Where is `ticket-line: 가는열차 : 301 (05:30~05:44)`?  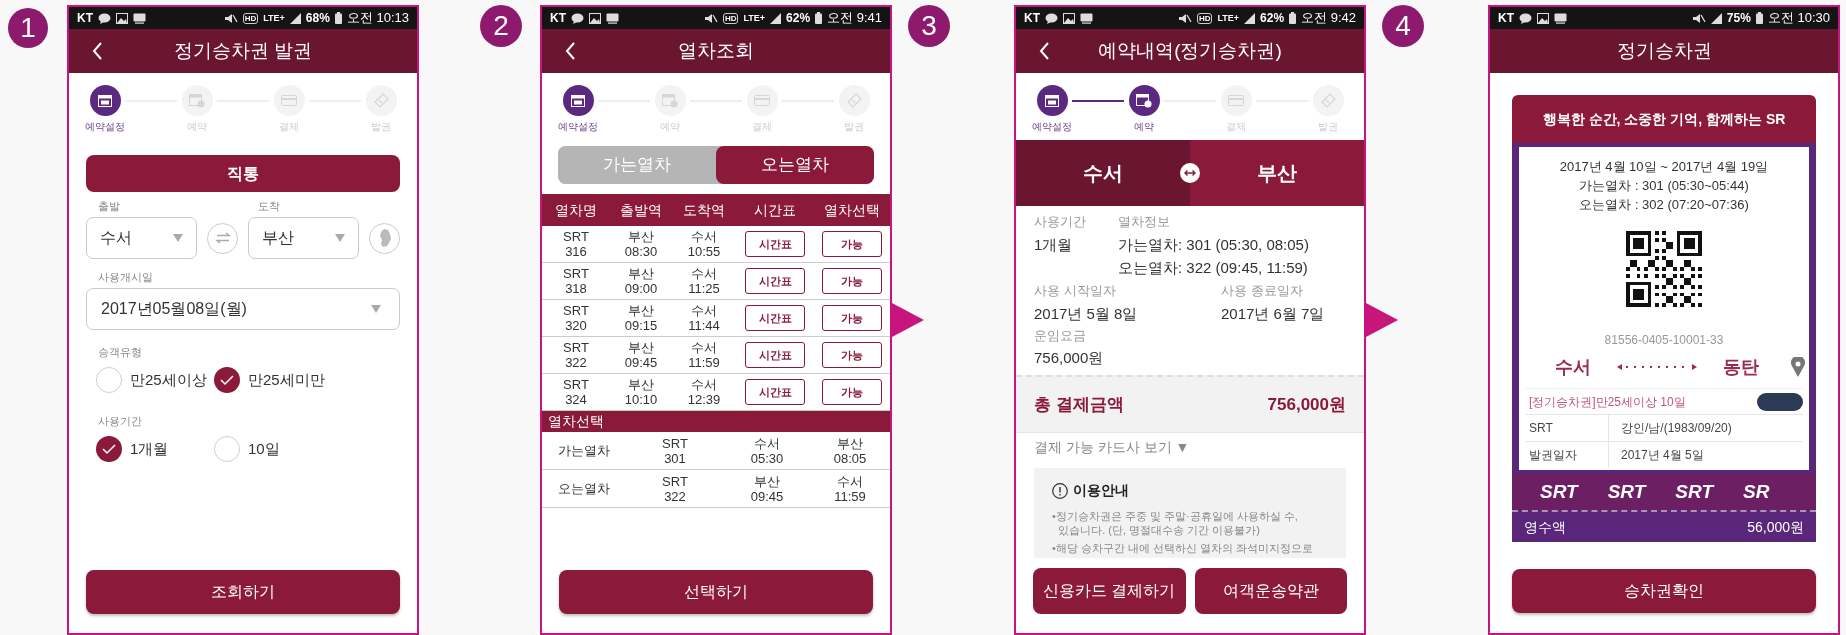 ticket-line: 가는열차 : 301 (05:30~05:44) is located at coordinates (1664, 186).